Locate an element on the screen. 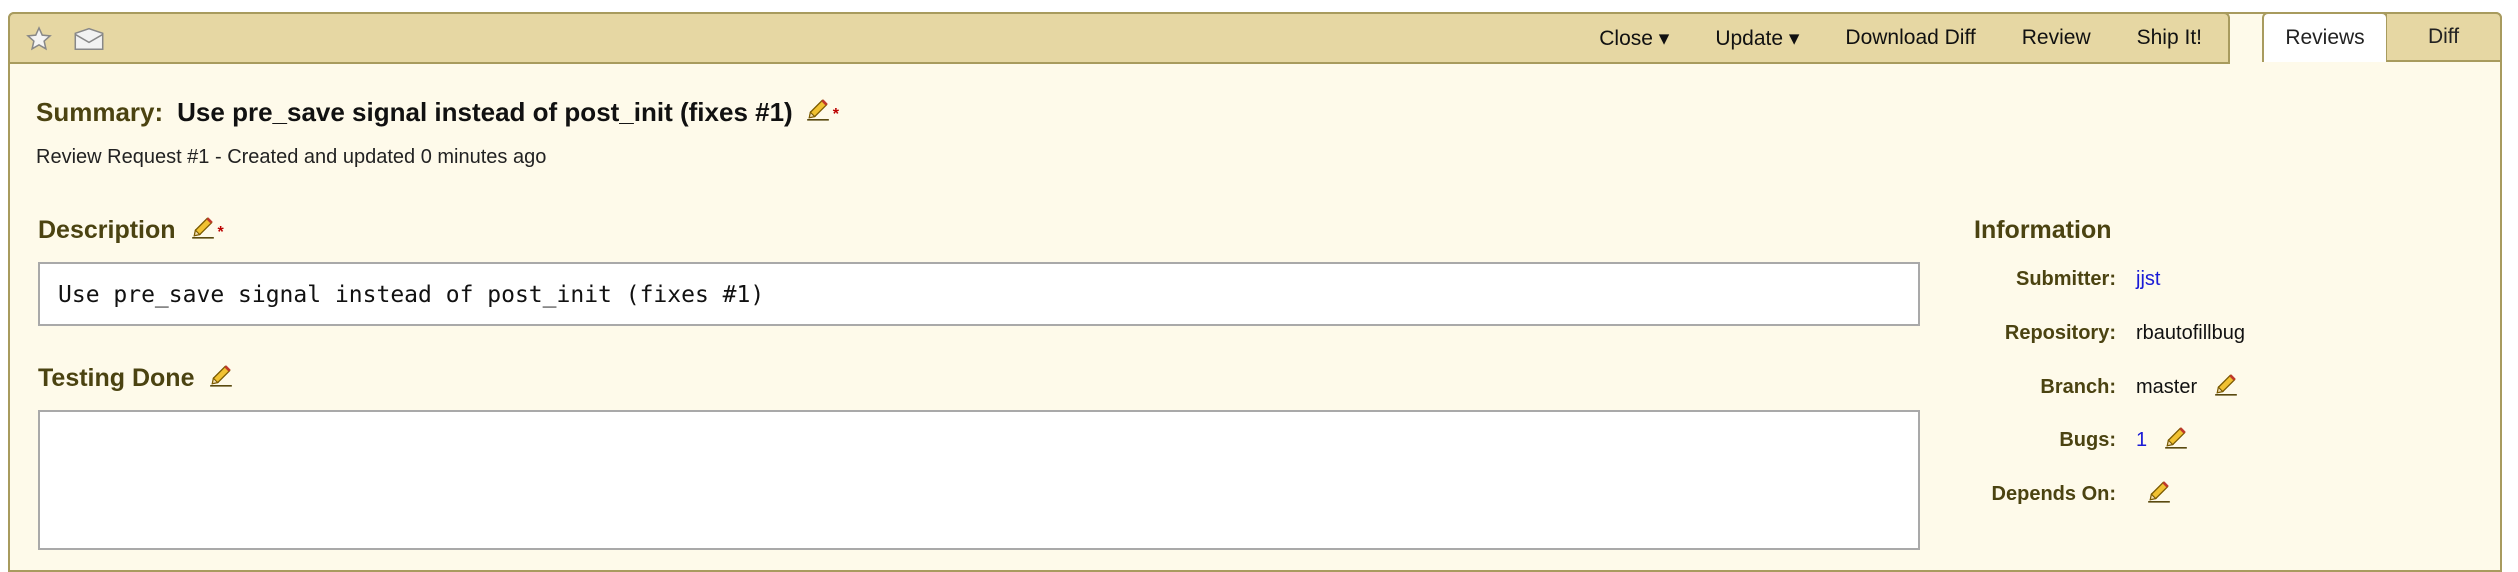 This screenshot has width=2518, height=572. description-heading: Description is located at coordinates (107, 230).